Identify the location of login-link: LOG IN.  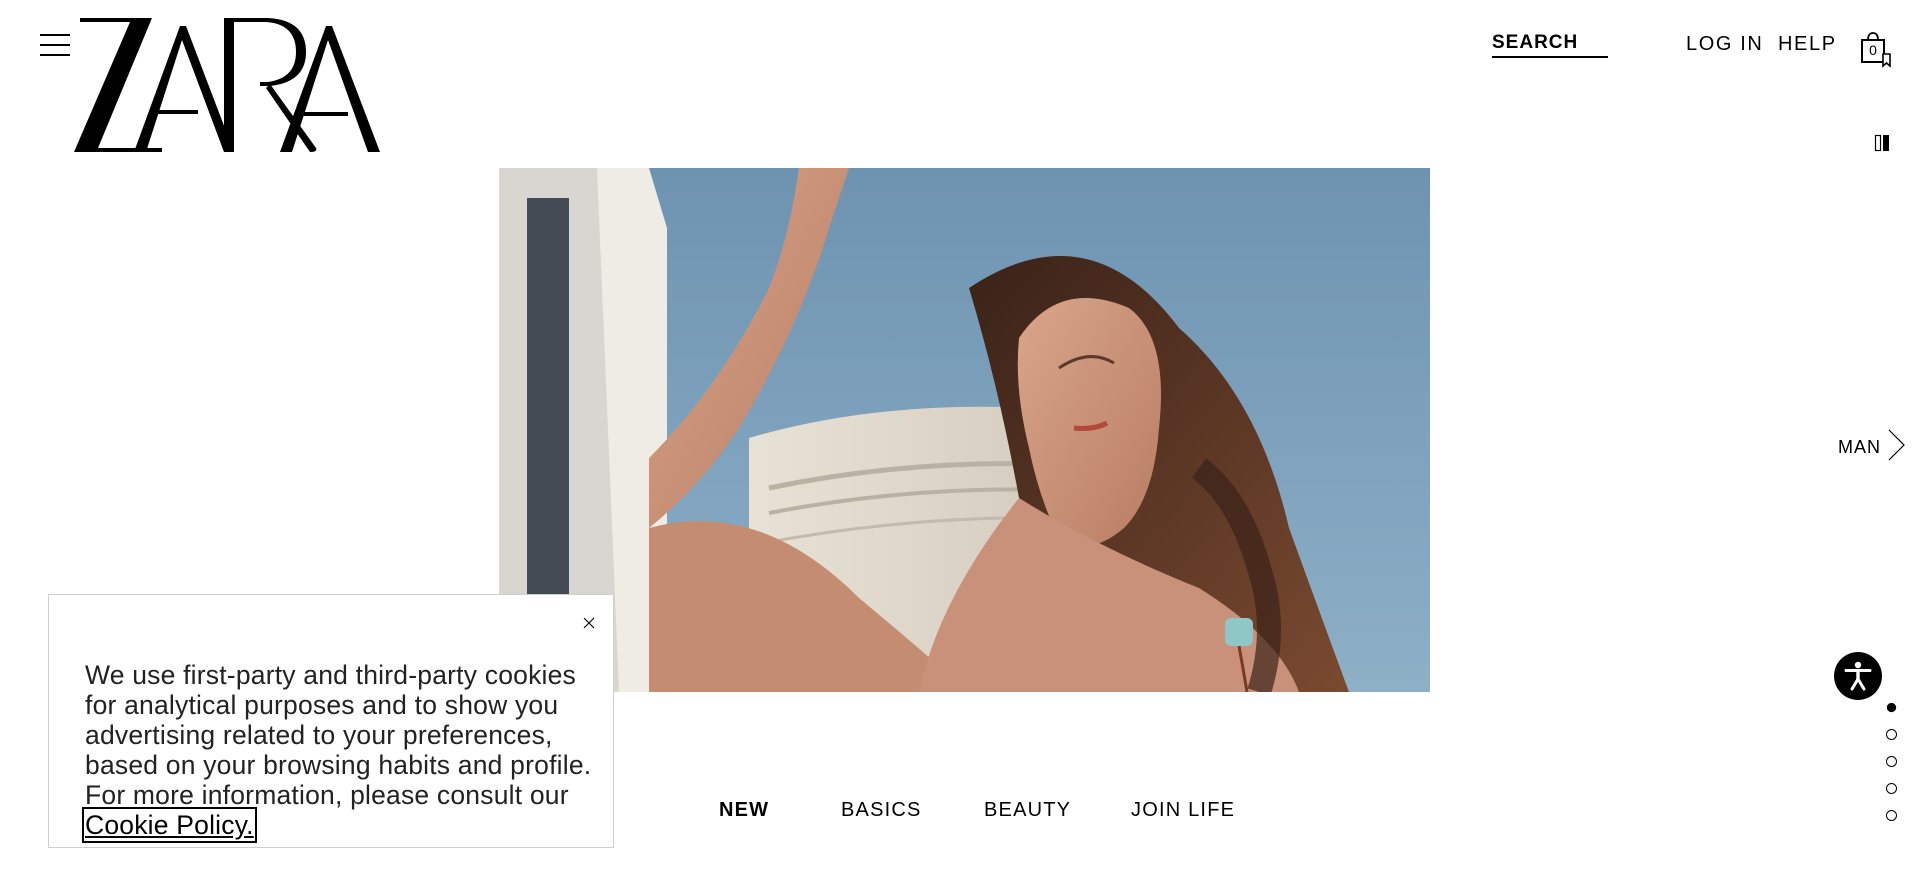
(1724, 44).